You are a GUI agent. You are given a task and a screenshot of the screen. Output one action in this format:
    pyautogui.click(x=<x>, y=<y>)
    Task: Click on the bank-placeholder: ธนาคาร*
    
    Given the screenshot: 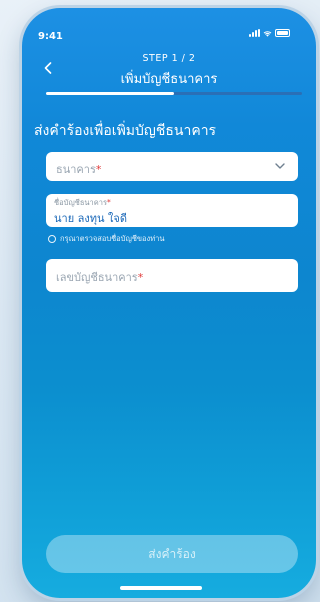 What is the action you would take?
    pyautogui.click(x=78, y=169)
    